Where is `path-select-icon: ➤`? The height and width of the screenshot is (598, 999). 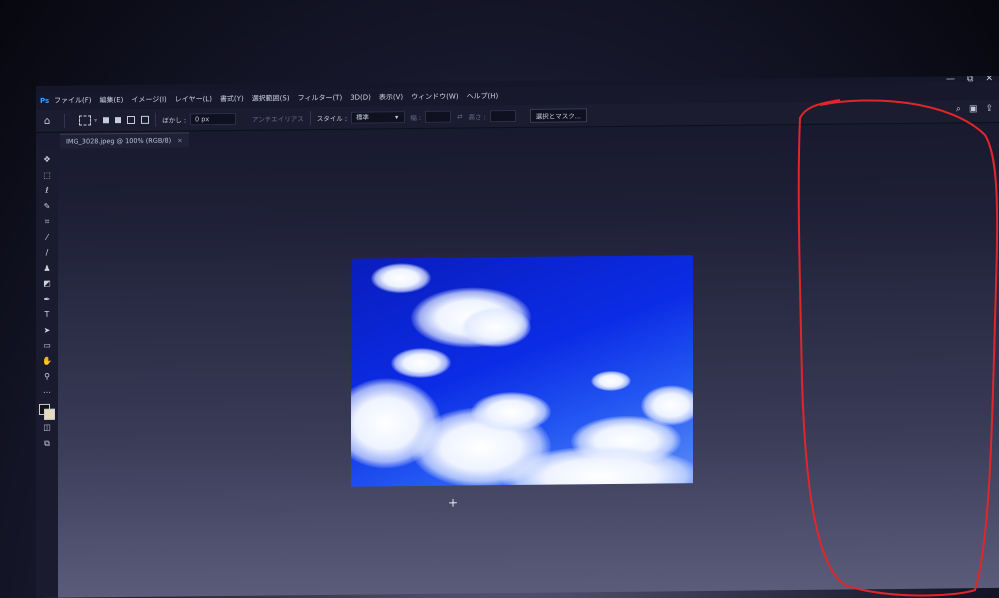 path-select-icon: ➤ is located at coordinates (47, 330).